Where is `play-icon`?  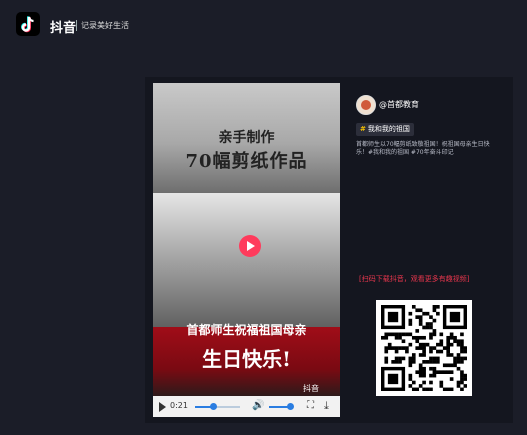
play-icon is located at coordinates (162, 407).